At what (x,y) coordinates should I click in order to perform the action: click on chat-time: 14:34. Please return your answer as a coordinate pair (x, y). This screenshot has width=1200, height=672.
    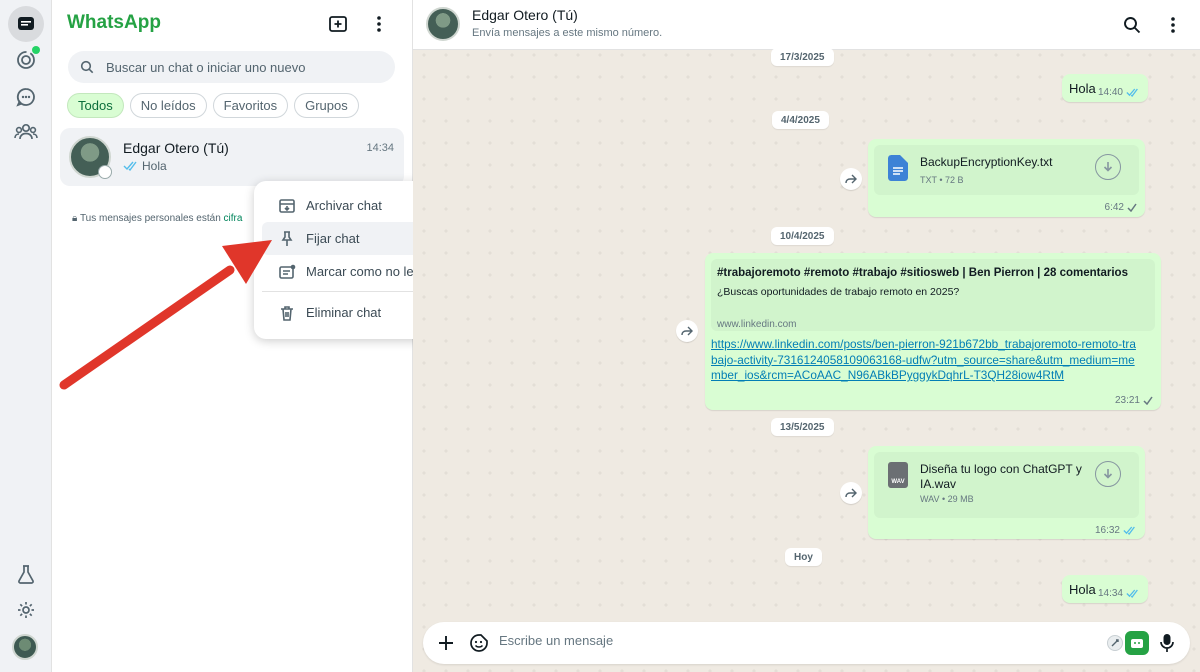
    Looking at the image, I should click on (380, 148).